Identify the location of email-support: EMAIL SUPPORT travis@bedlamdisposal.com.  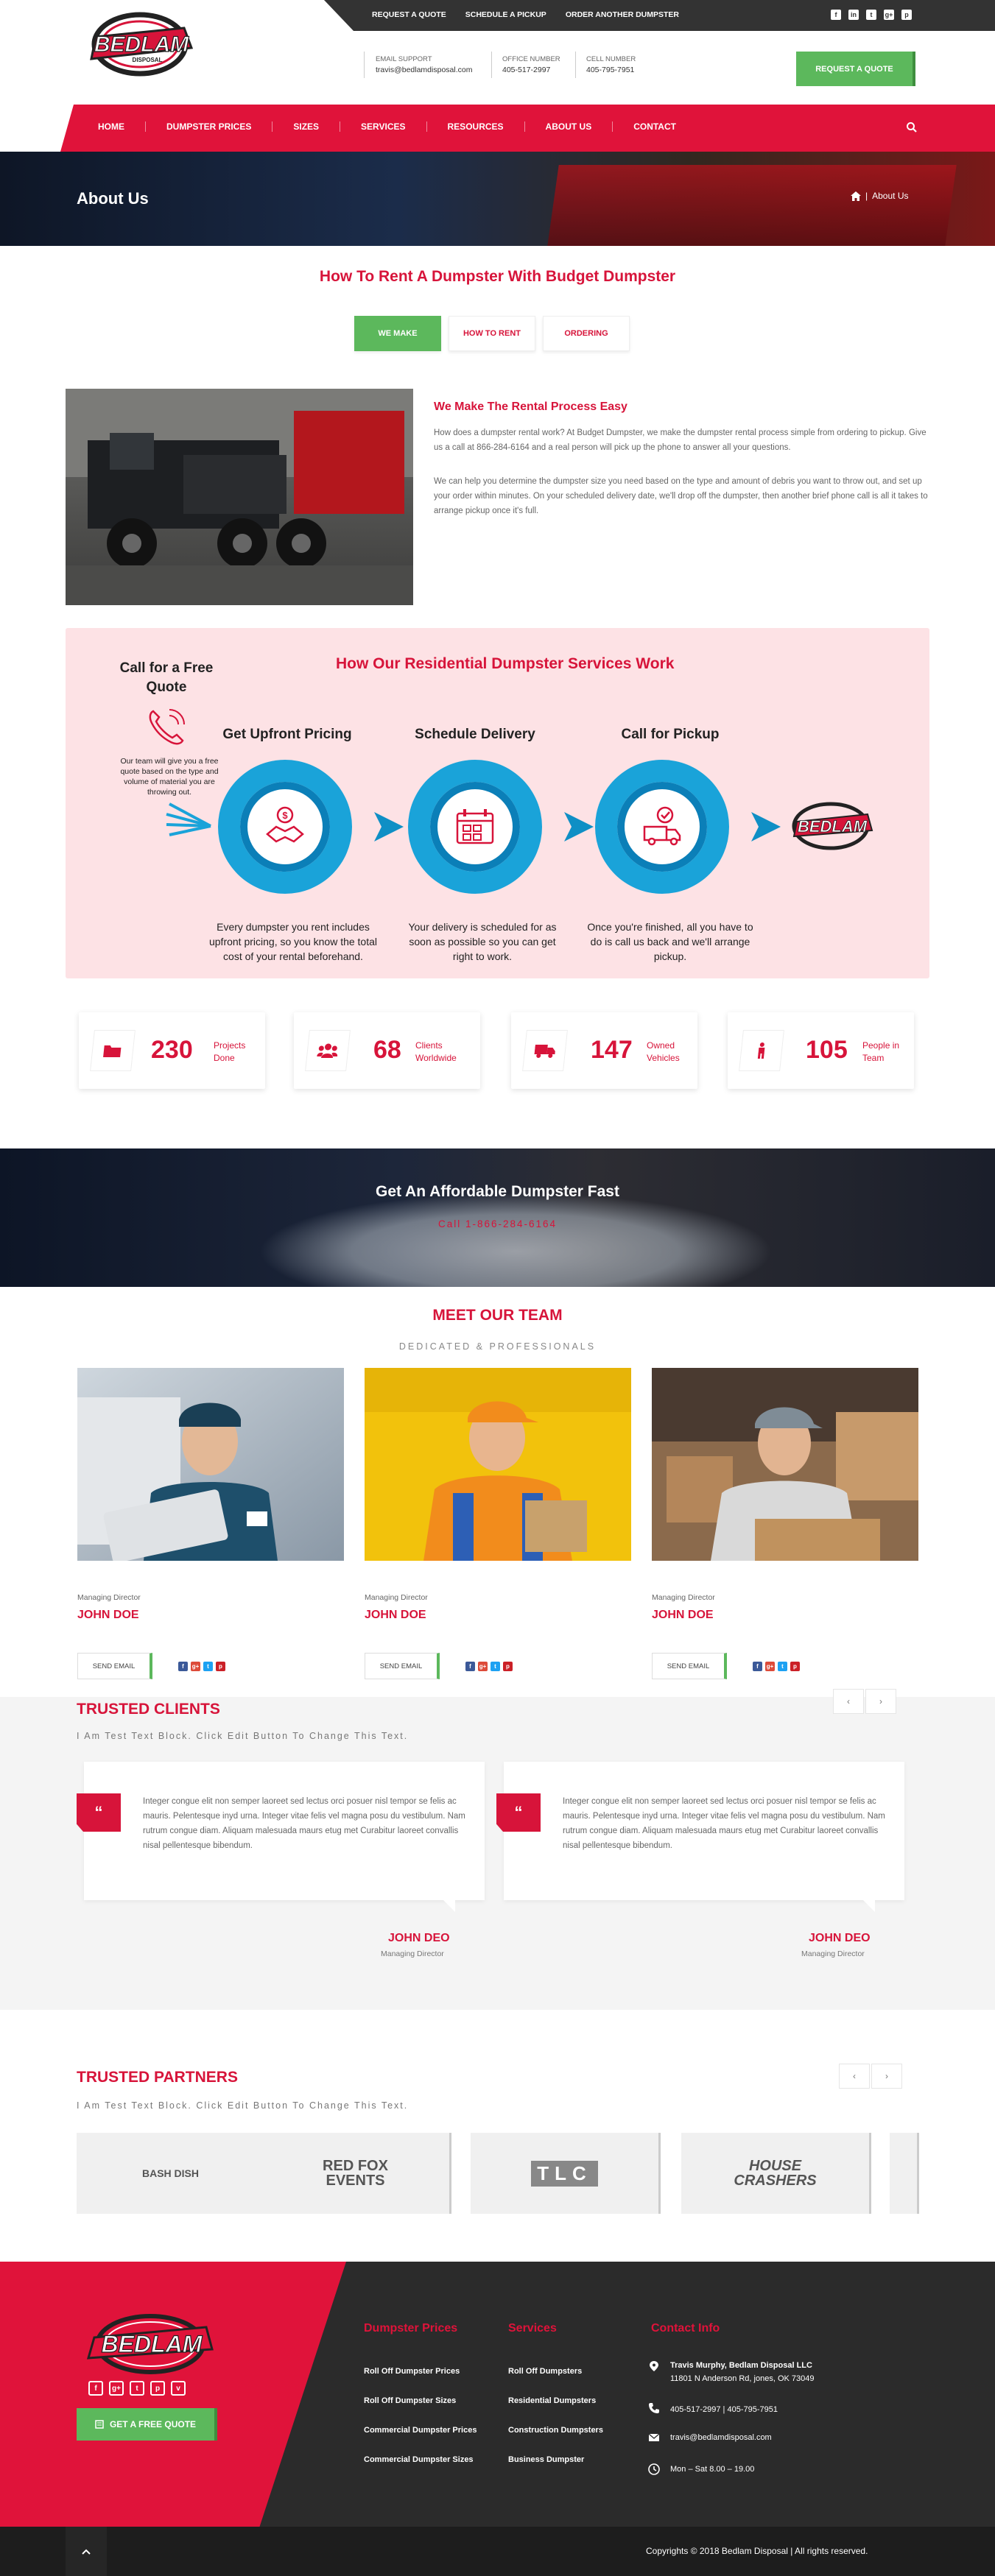
(424, 65).